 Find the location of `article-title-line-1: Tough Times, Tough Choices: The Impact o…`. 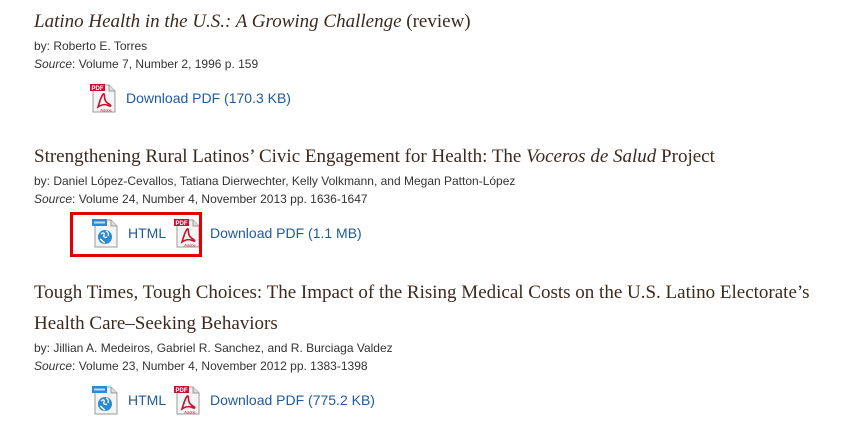

article-title-line-1: Tough Times, Tough Choices: The Impact o… is located at coordinates (439, 292).